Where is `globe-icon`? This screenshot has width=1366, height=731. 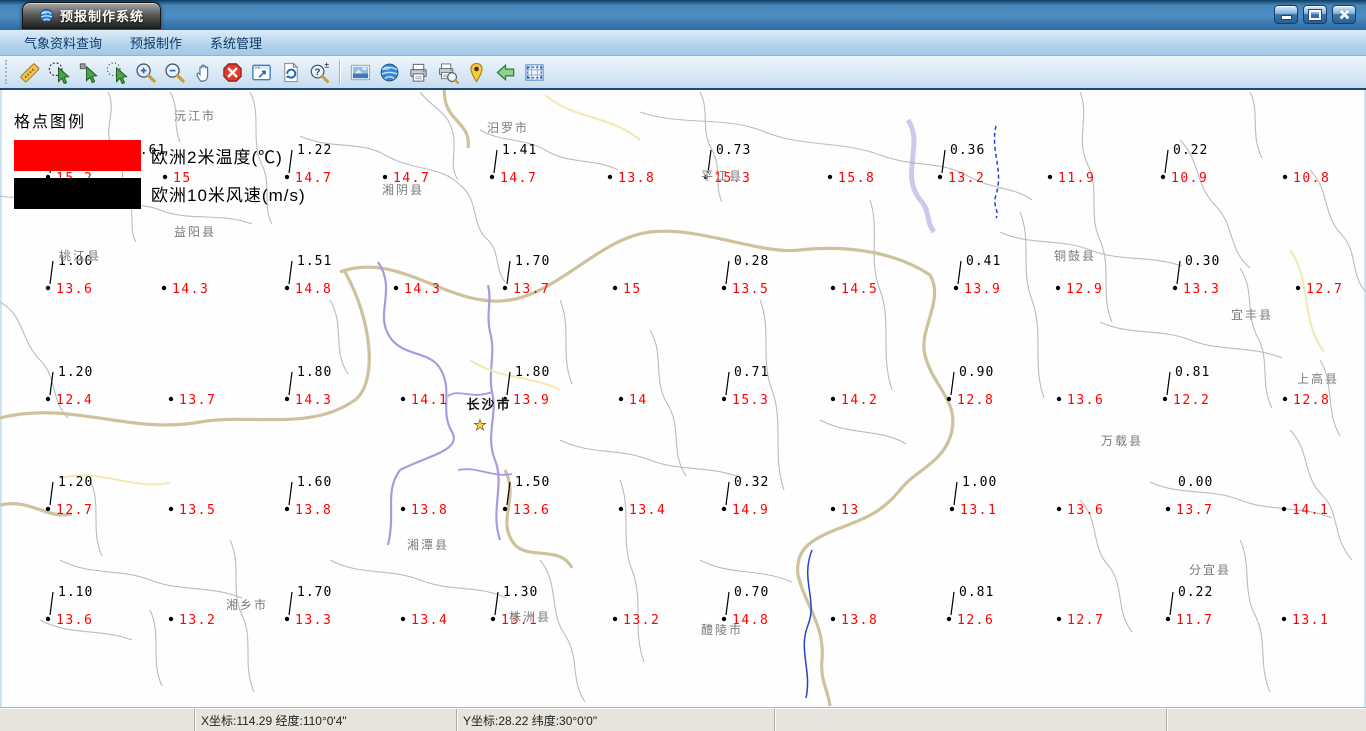
globe-icon is located at coordinates (46, 15).